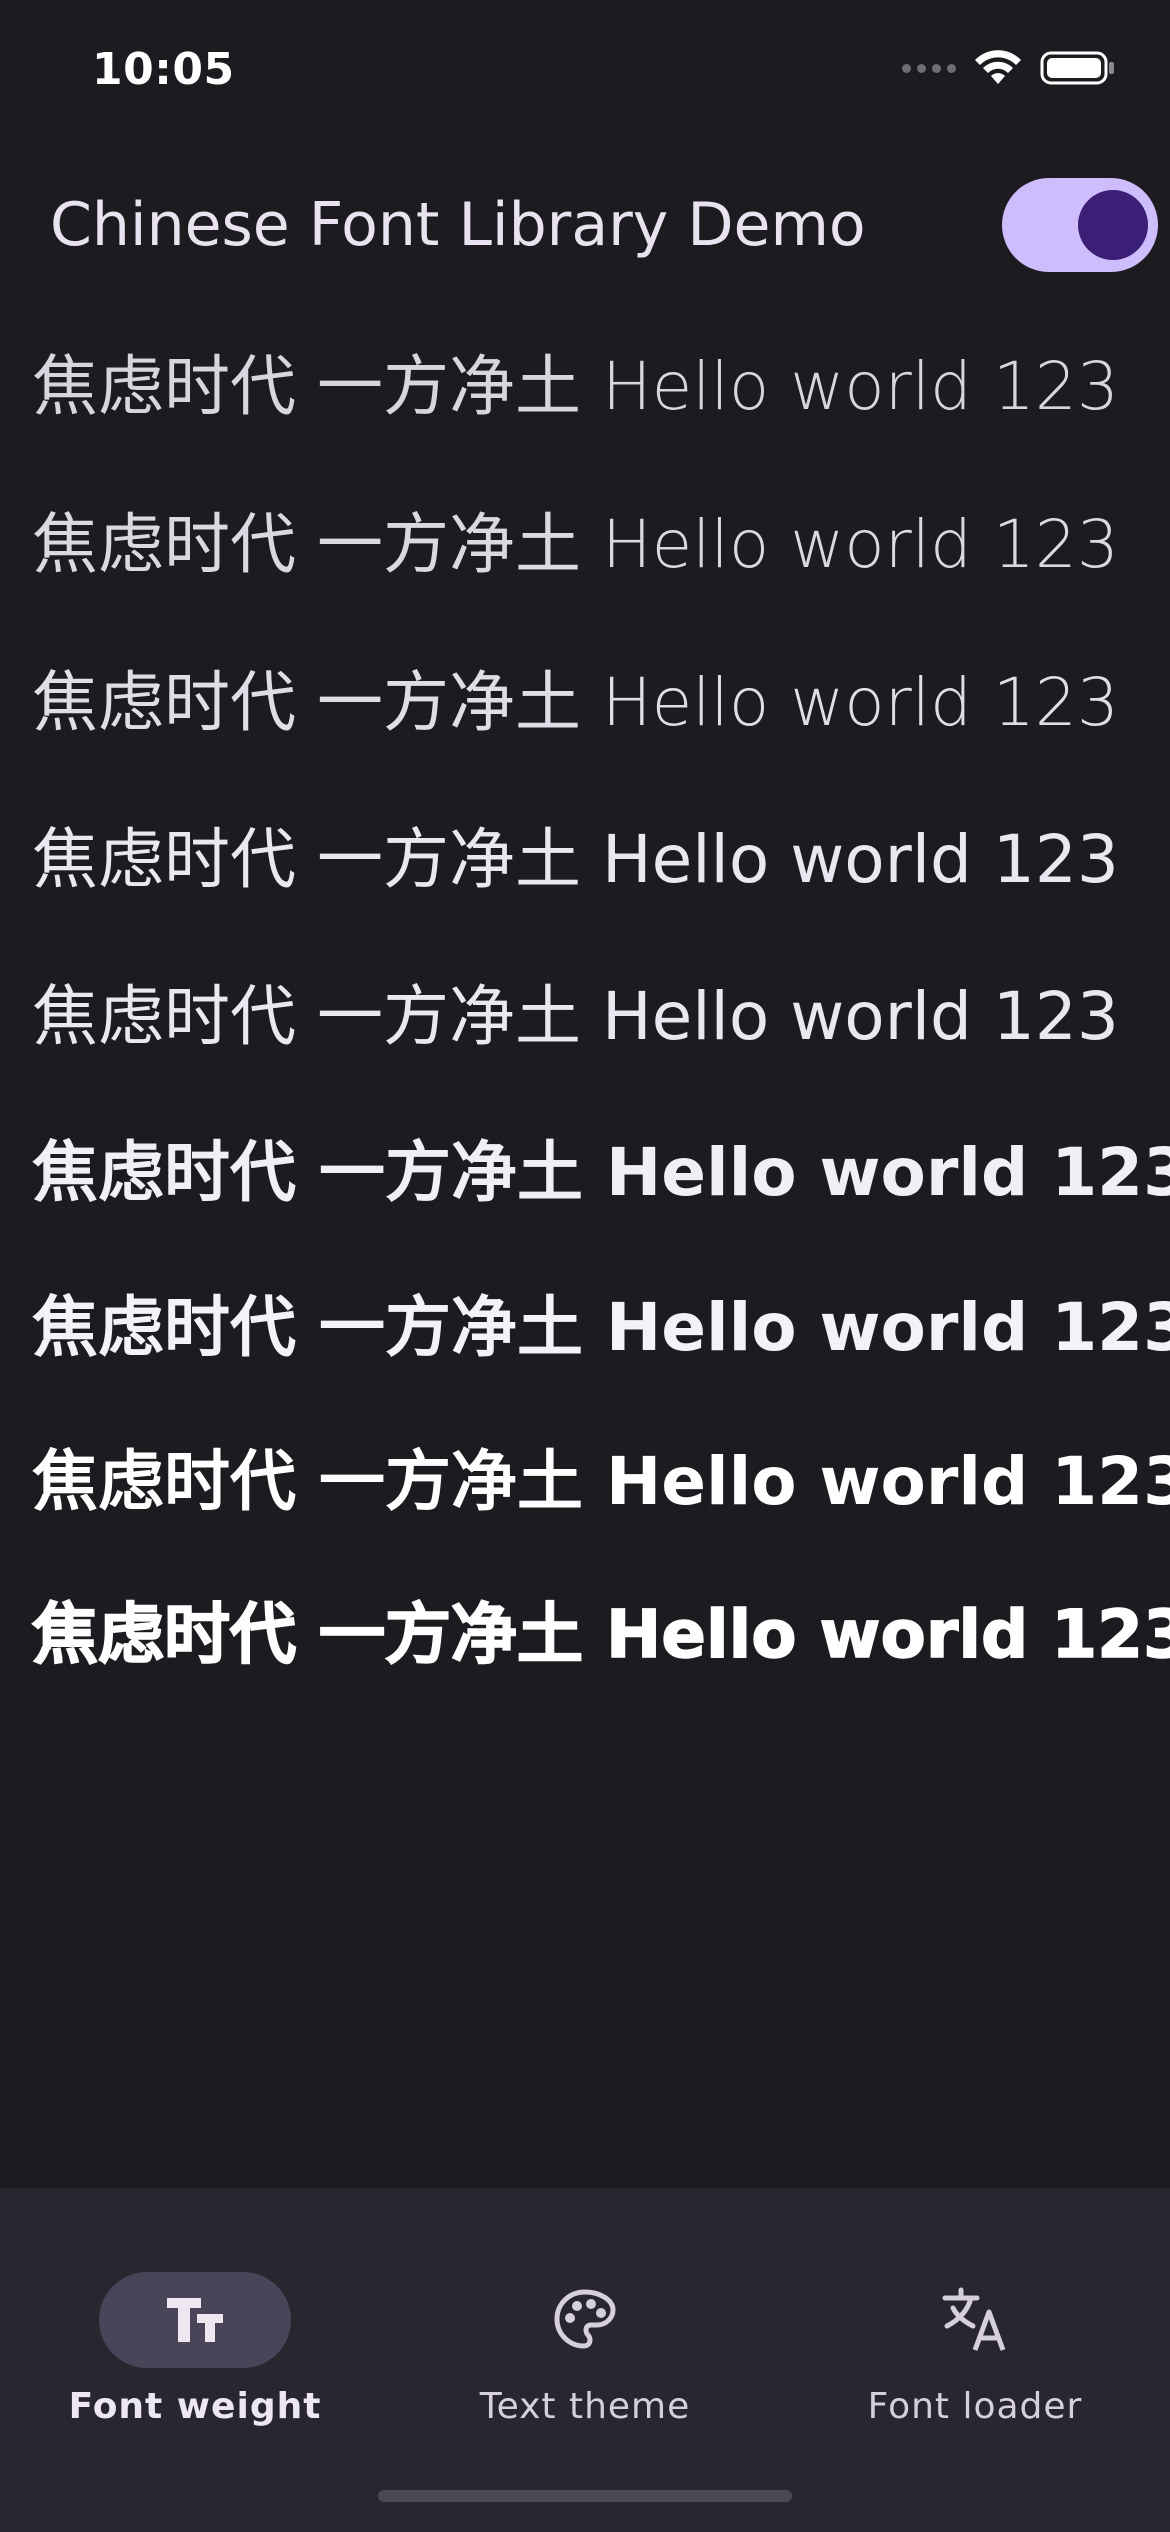 The height and width of the screenshot is (2532, 1170). What do you see at coordinates (585, 2496) in the screenshot?
I see `home-indicator` at bounding box center [585, 2496].